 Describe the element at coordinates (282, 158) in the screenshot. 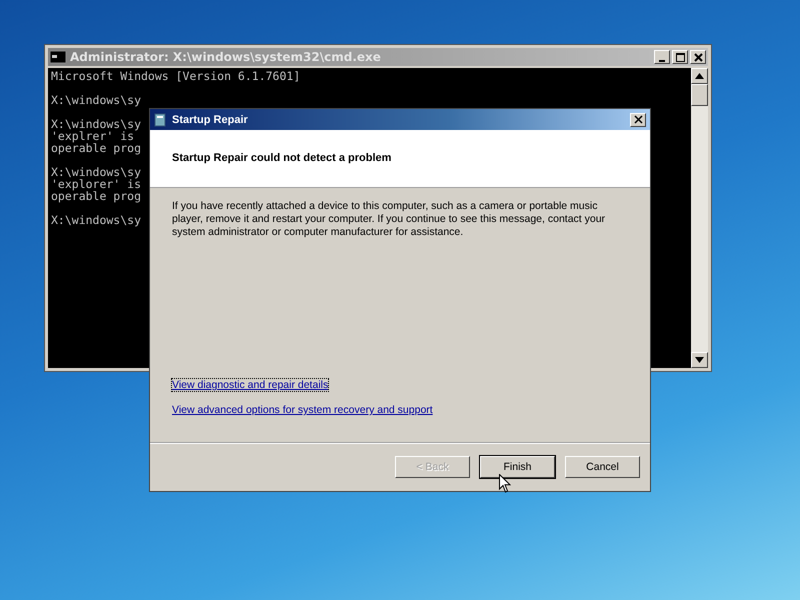

I see `dialog-heading: Startup Repair could not detect a problem` at that location.